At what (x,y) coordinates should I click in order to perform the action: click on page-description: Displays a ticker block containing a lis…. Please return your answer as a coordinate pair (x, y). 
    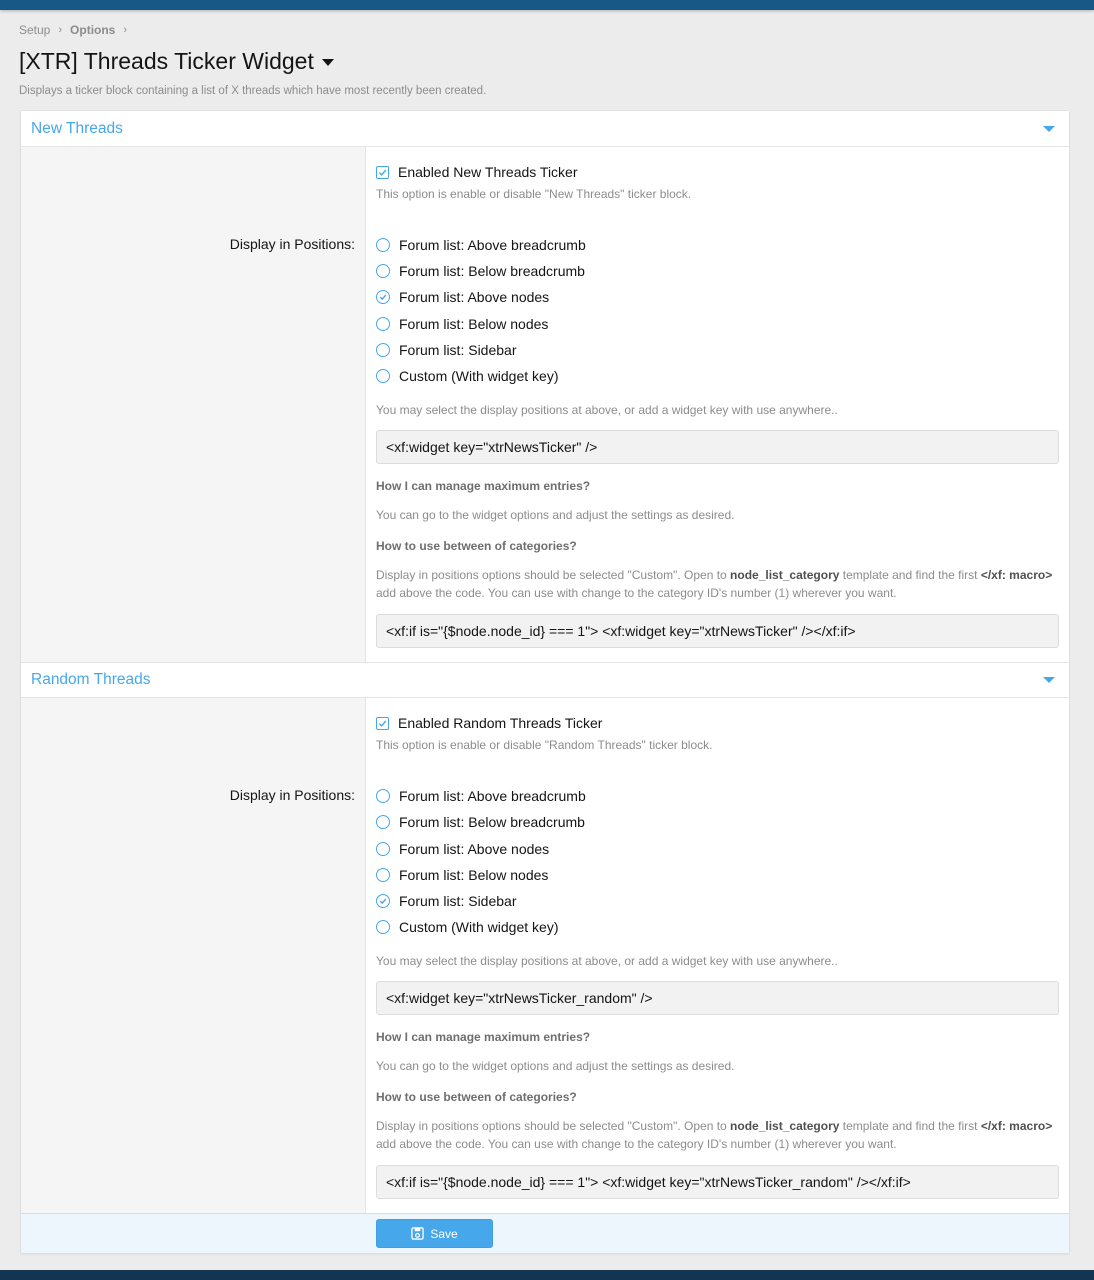
    Looking at the image, I should click on (253, 91).